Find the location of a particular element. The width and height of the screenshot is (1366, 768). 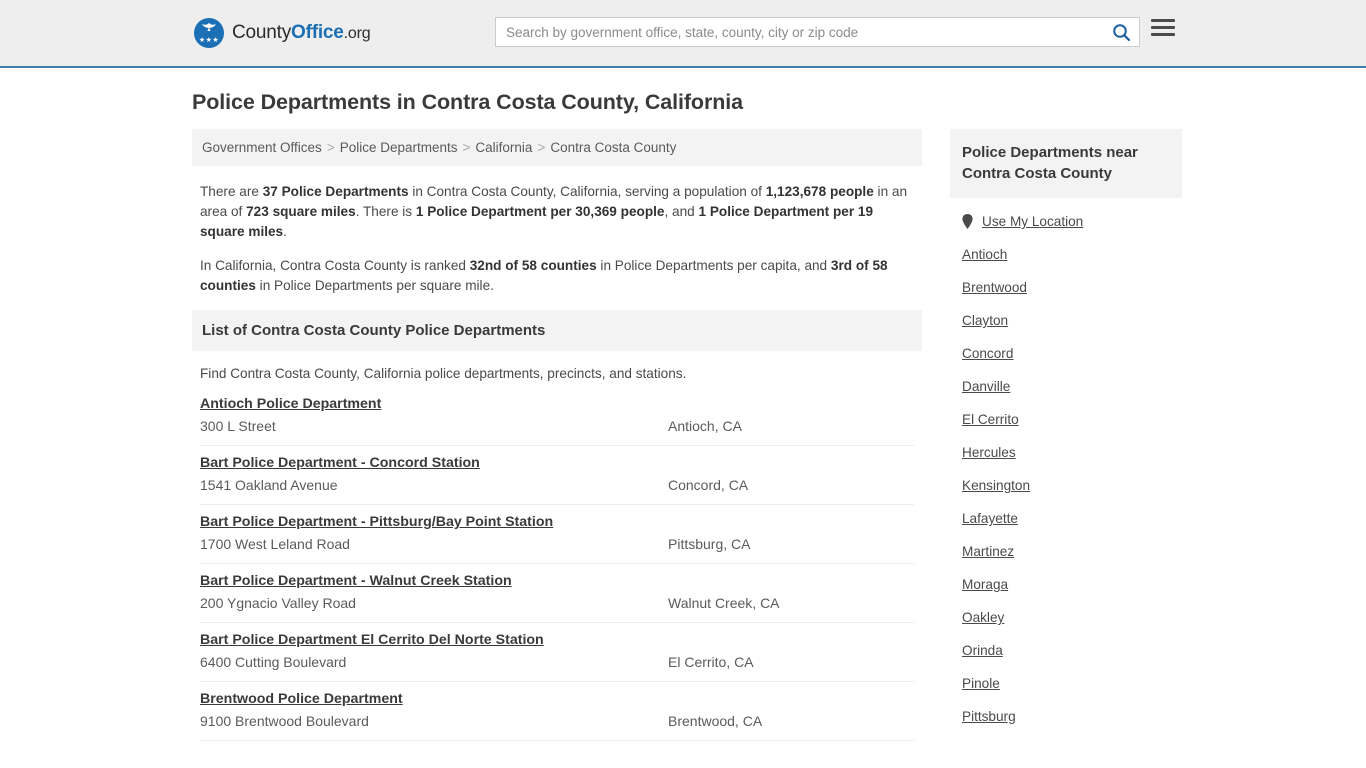

police-department-city: Antioch, CA is located at coordinates (705, 426).